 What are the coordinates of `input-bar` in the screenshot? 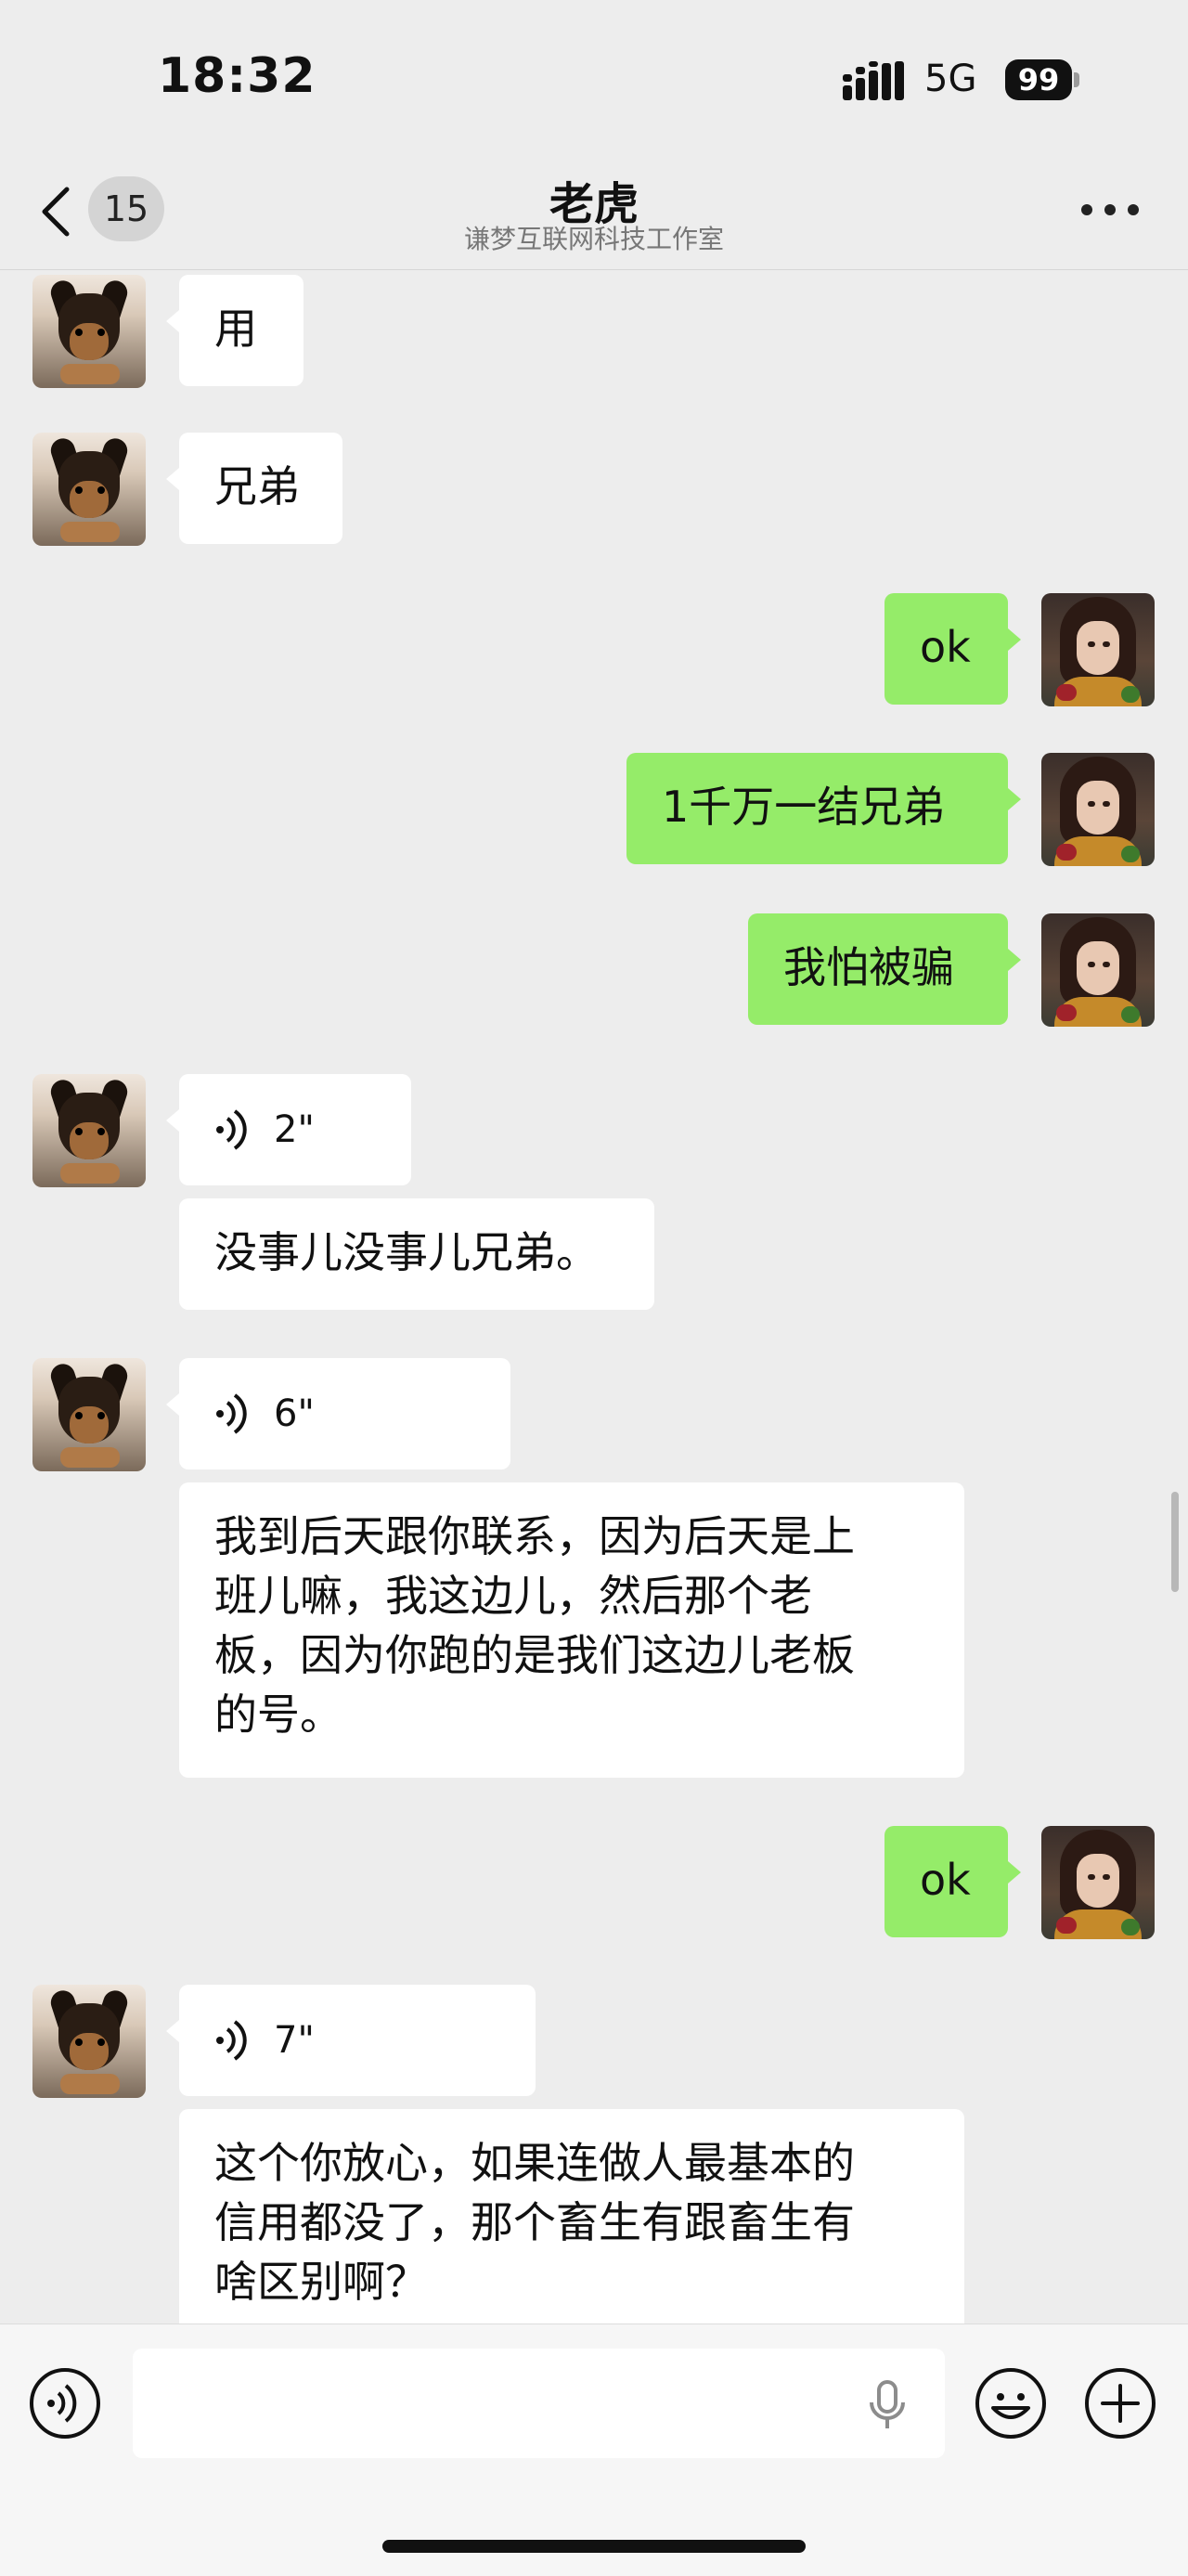 It's located at (594, 2450).